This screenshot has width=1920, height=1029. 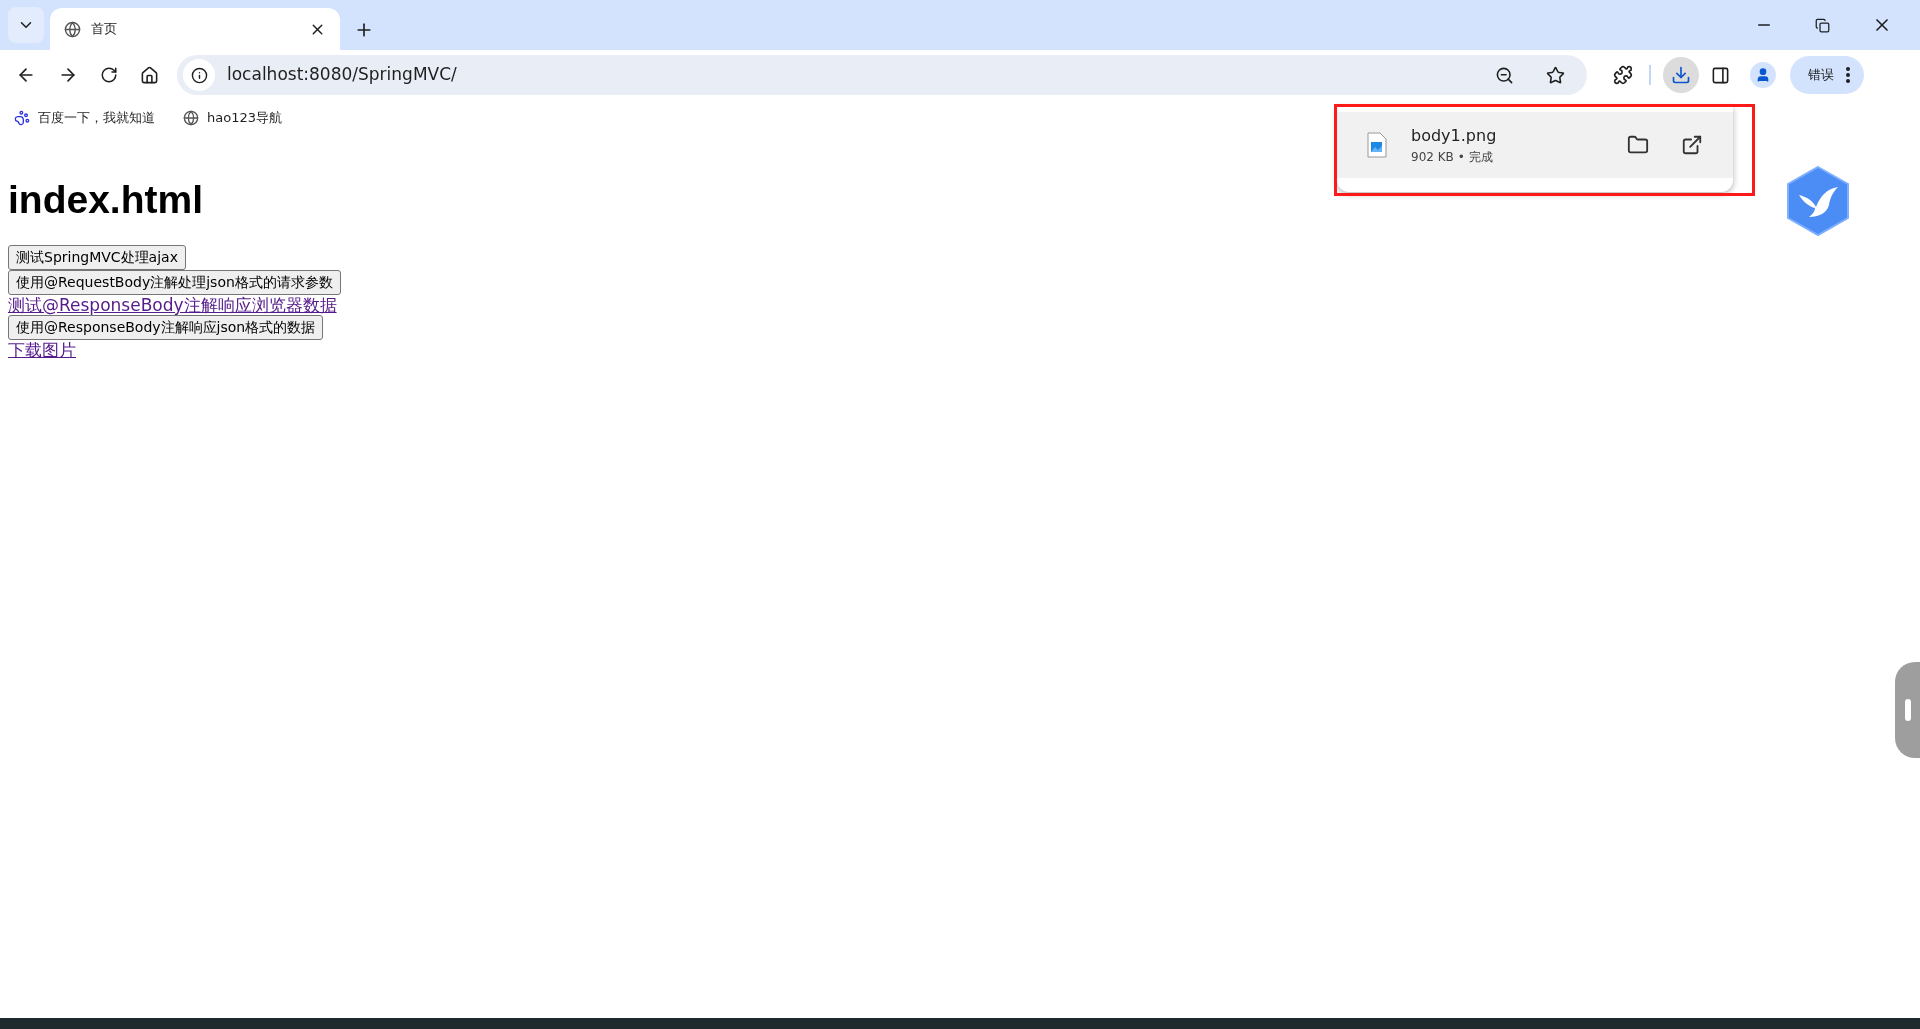 I want to click on bookmark-item: 百度一下，我就知道, so click(x=84, y=118).